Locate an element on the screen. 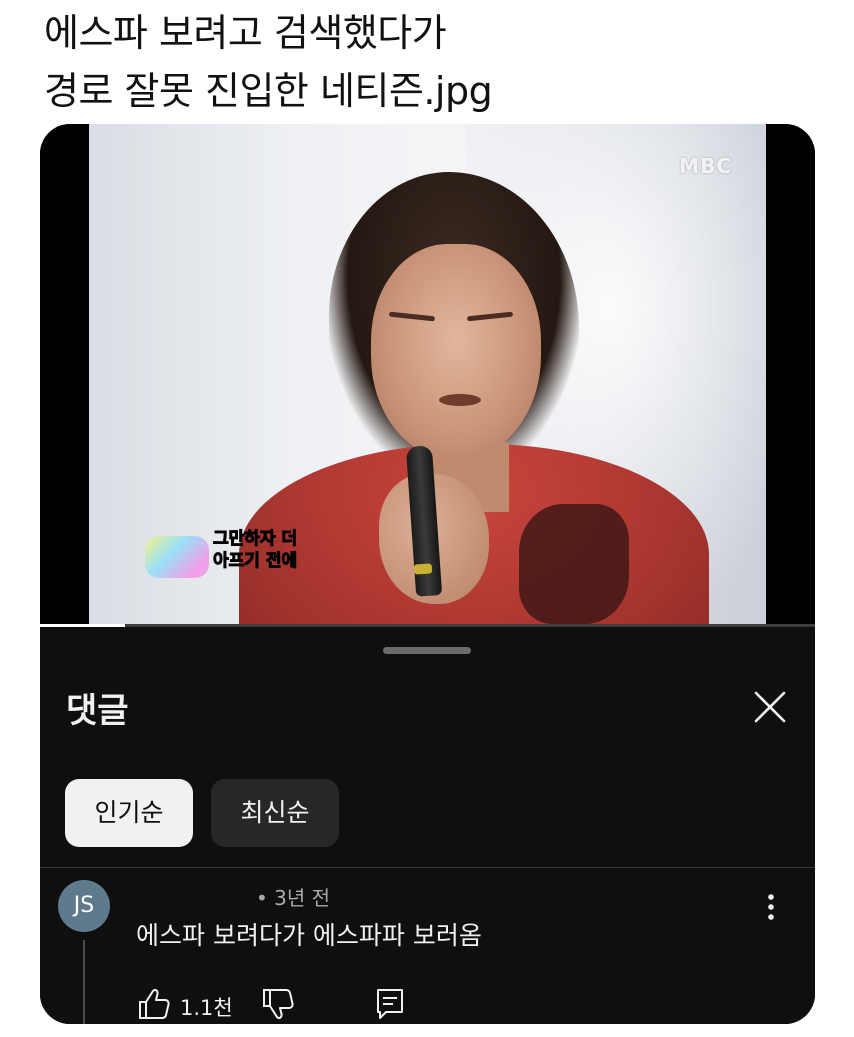 The width and height of the screenshot is (854, 1037). post-title-line-2: 경로 잘못 진입한 네티즌.jpg is located at coordinates (268, 91).